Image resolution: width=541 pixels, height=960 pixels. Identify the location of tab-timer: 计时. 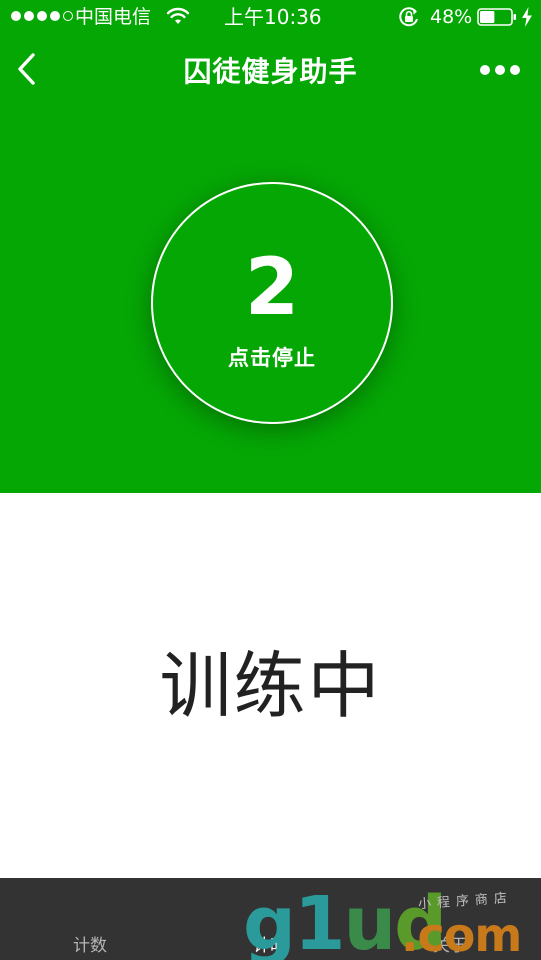
(270, 946).